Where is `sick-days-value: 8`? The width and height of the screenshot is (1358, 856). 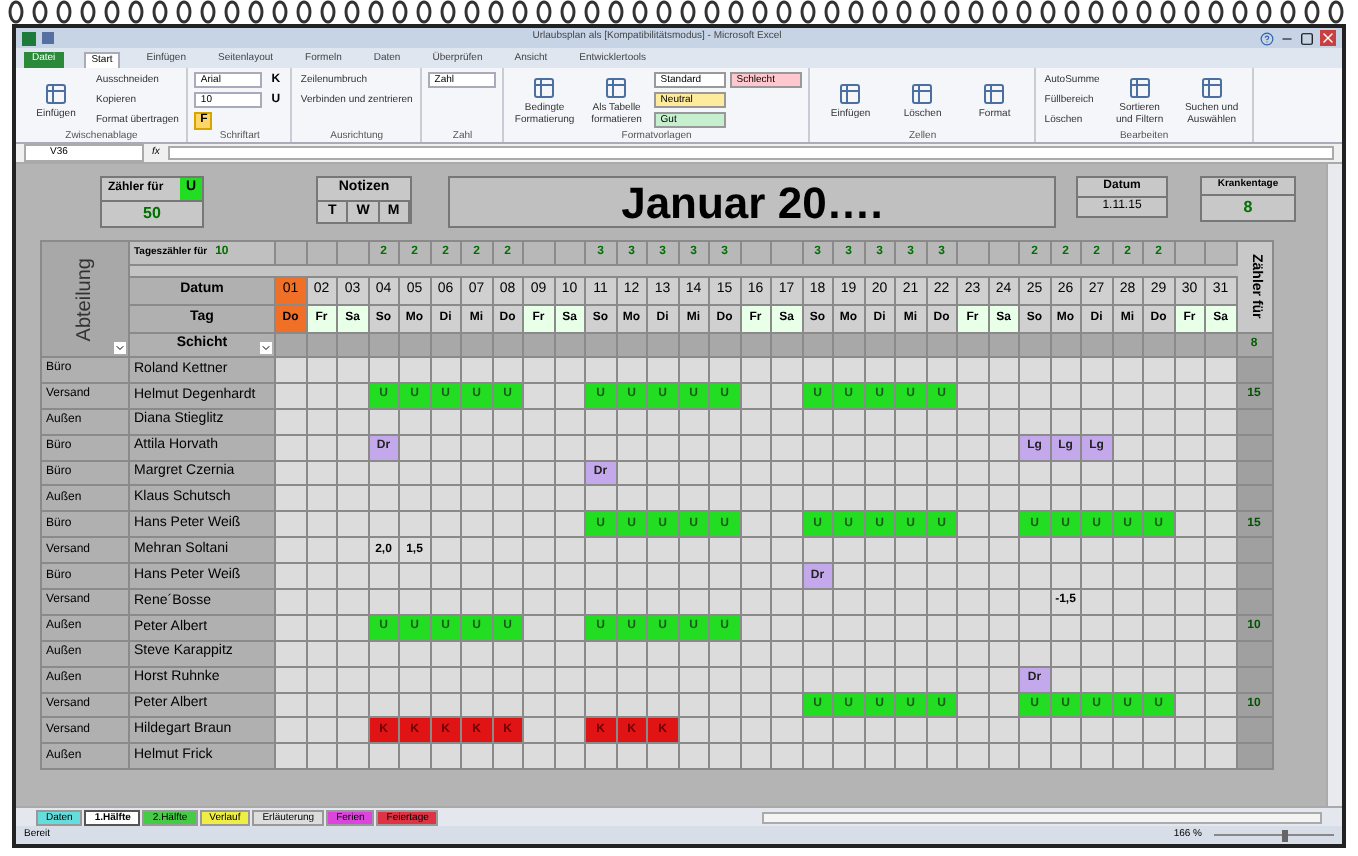
sick-days-value: 8 is located at coordinates (1248, 207).